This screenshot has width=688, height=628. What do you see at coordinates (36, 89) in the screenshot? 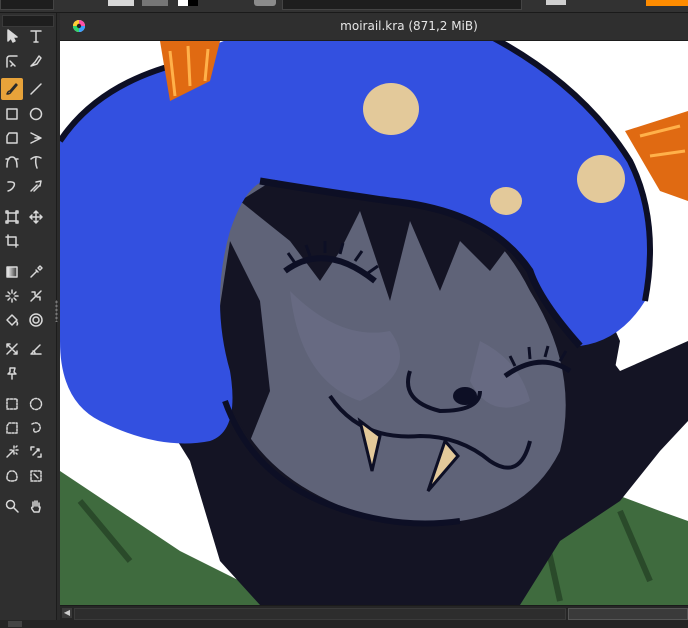
I see `line-icon` at bounding box center [36, 89].